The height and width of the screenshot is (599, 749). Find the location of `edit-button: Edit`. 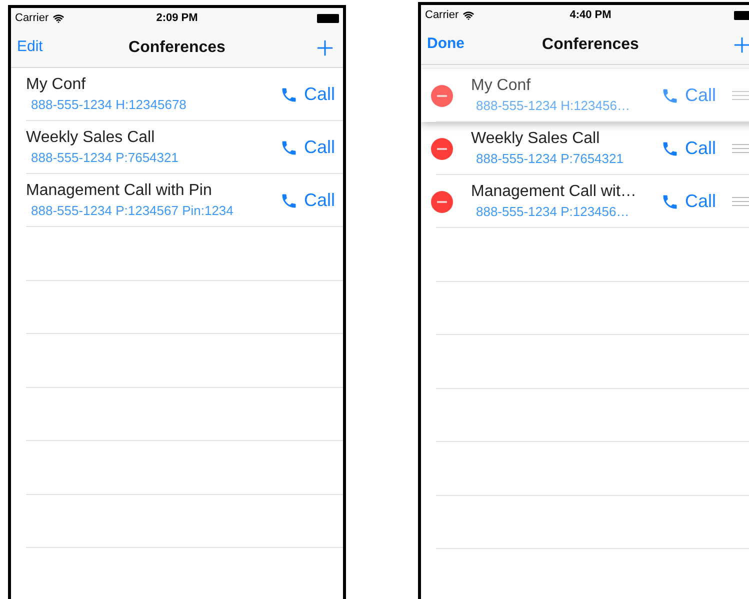

edit-button: Edit is located at coordinates (47, 47).